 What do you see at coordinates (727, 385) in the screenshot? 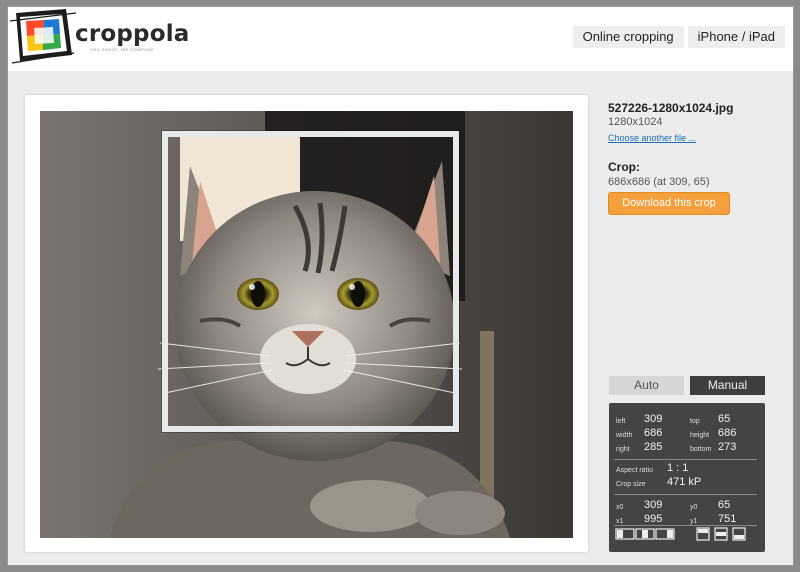
I see `tab-manual: Manual` at bounding box center [727, 385].